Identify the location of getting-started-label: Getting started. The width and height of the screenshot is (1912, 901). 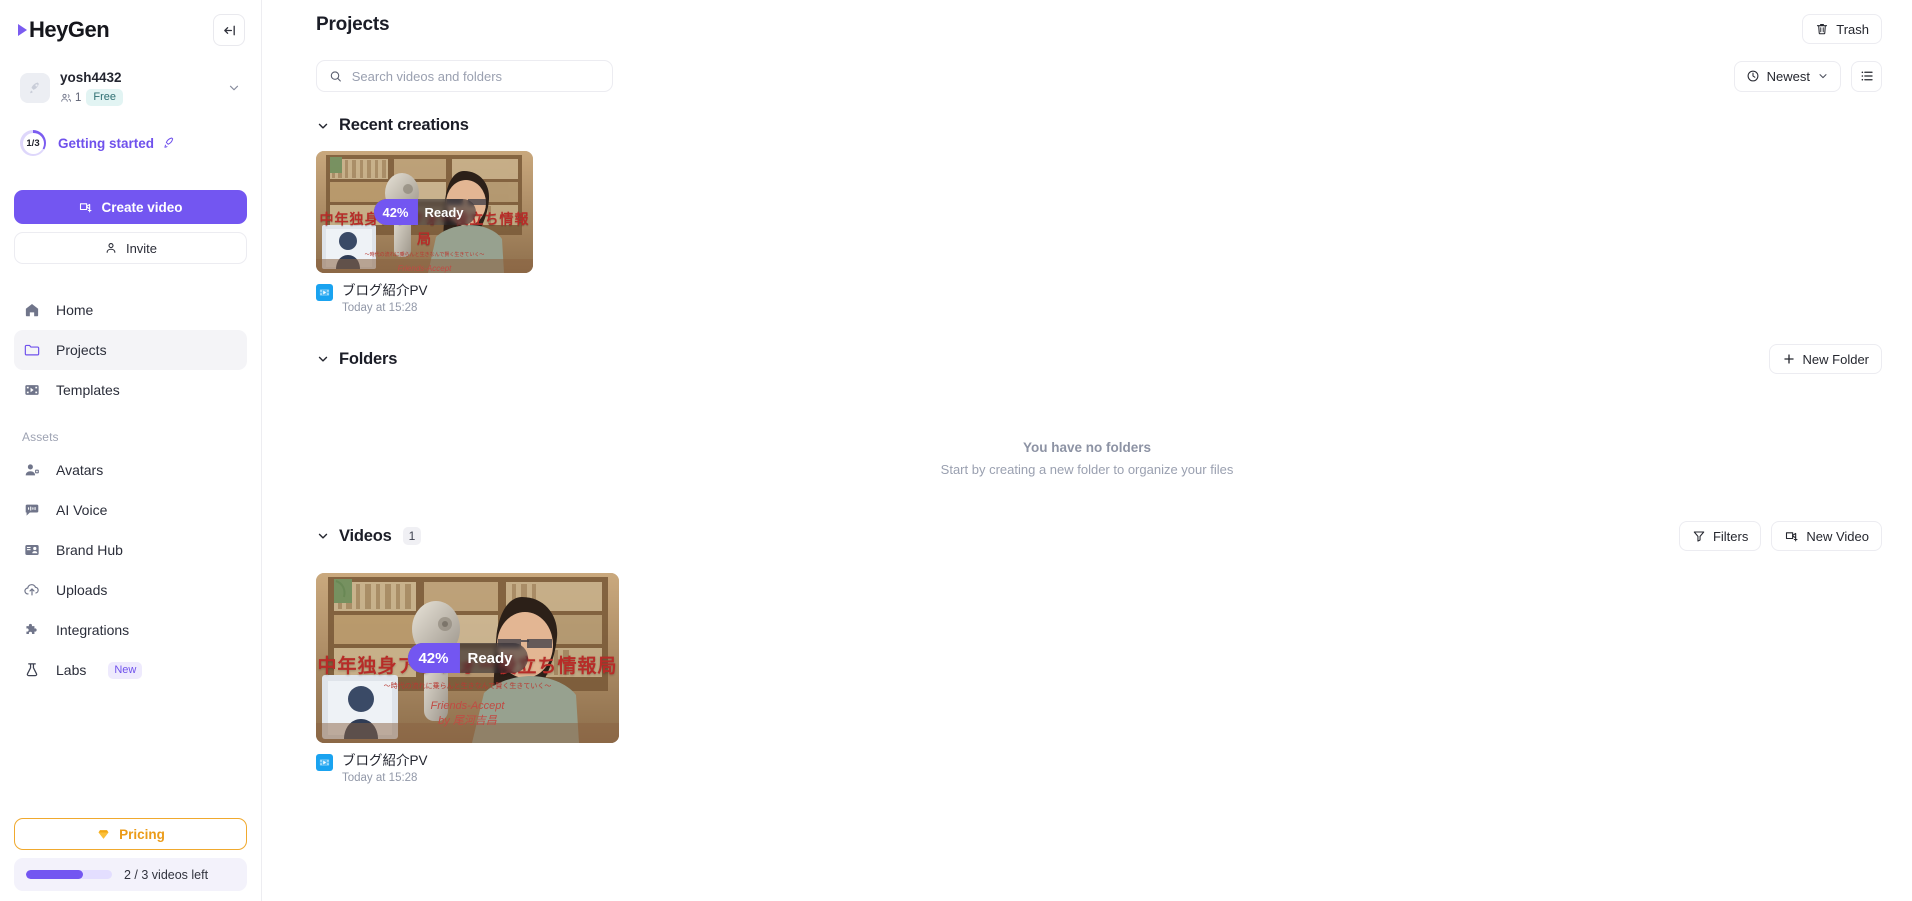
(106, 143).